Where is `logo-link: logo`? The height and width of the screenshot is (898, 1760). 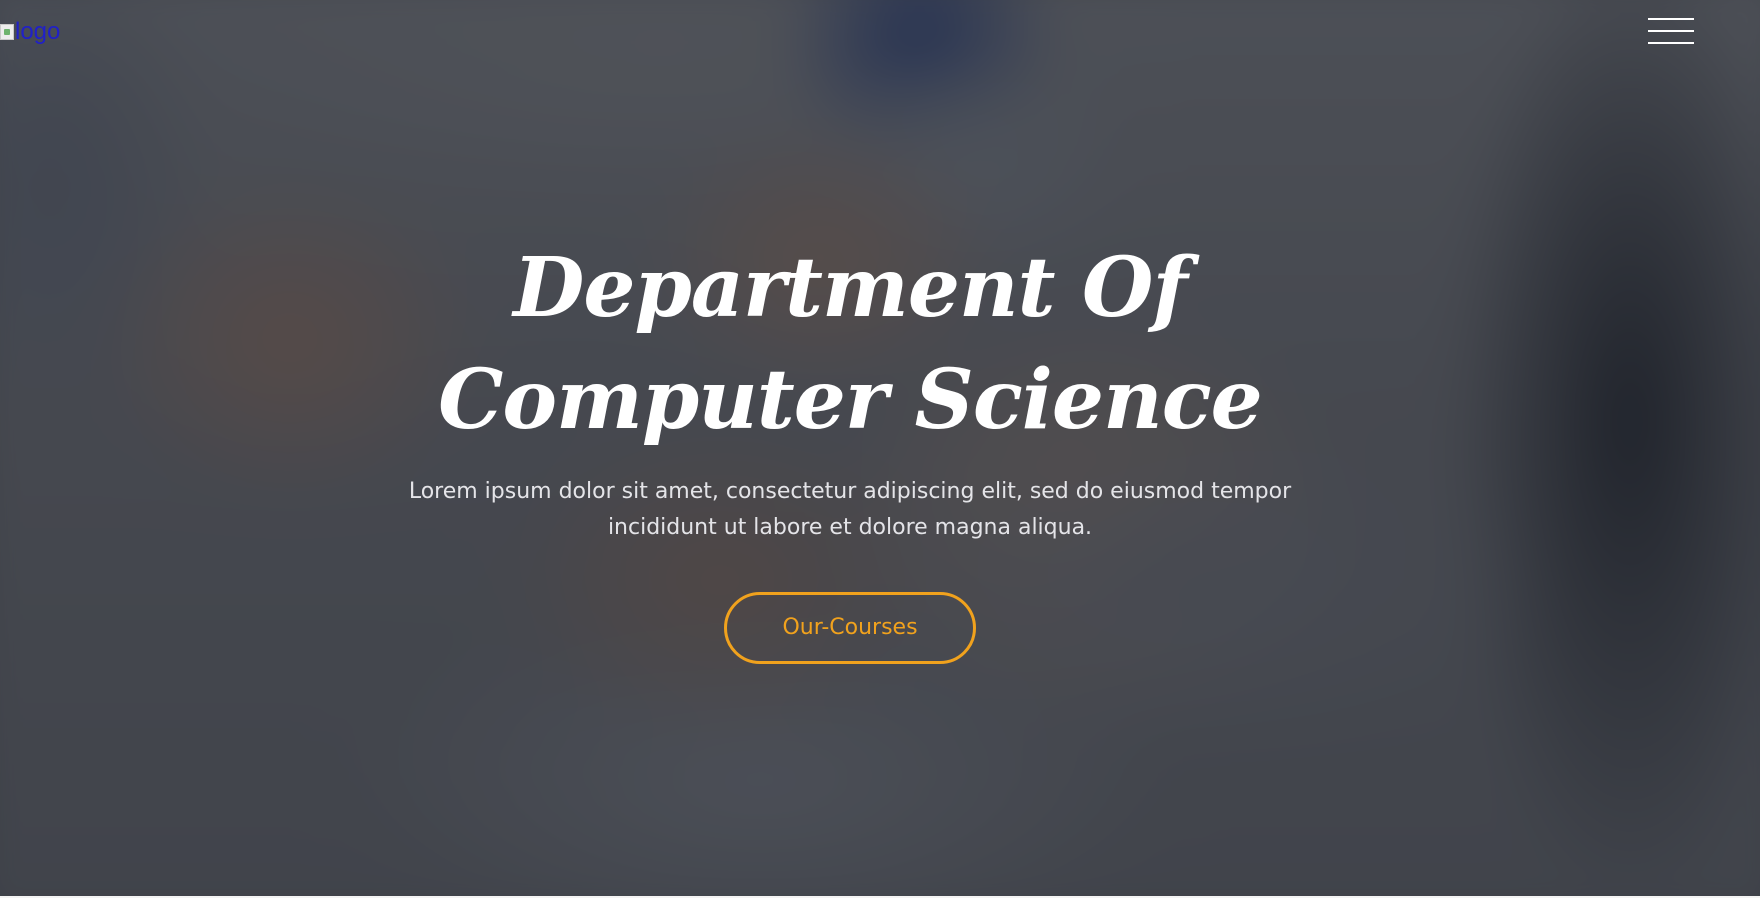 logo-link: logo is located at coordinates (30, 32).